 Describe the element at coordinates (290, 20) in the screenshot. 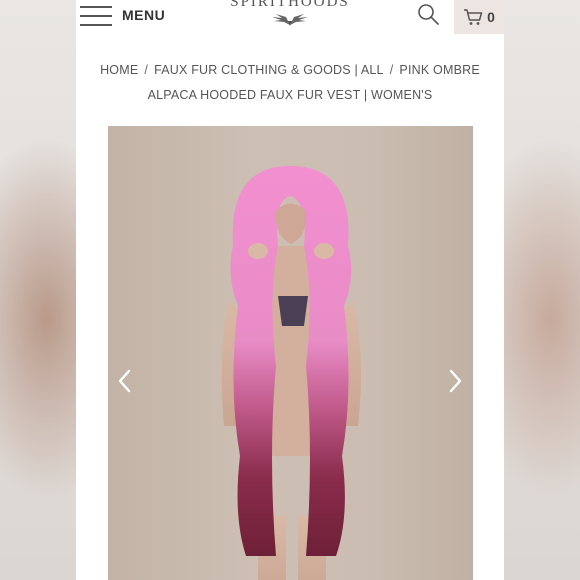

I see `wings-logo-icon` at that location.